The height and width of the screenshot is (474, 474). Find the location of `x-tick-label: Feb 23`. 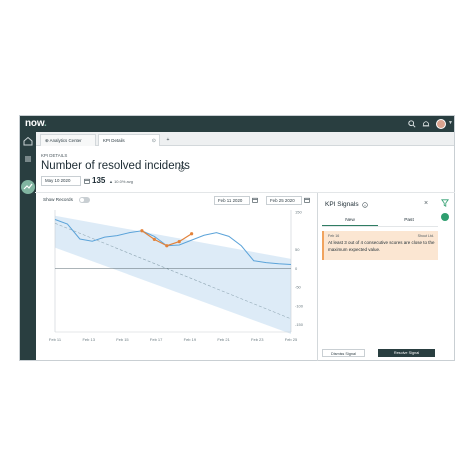

x-tick-label: Feb 23 is located at coordinates (257, 339).